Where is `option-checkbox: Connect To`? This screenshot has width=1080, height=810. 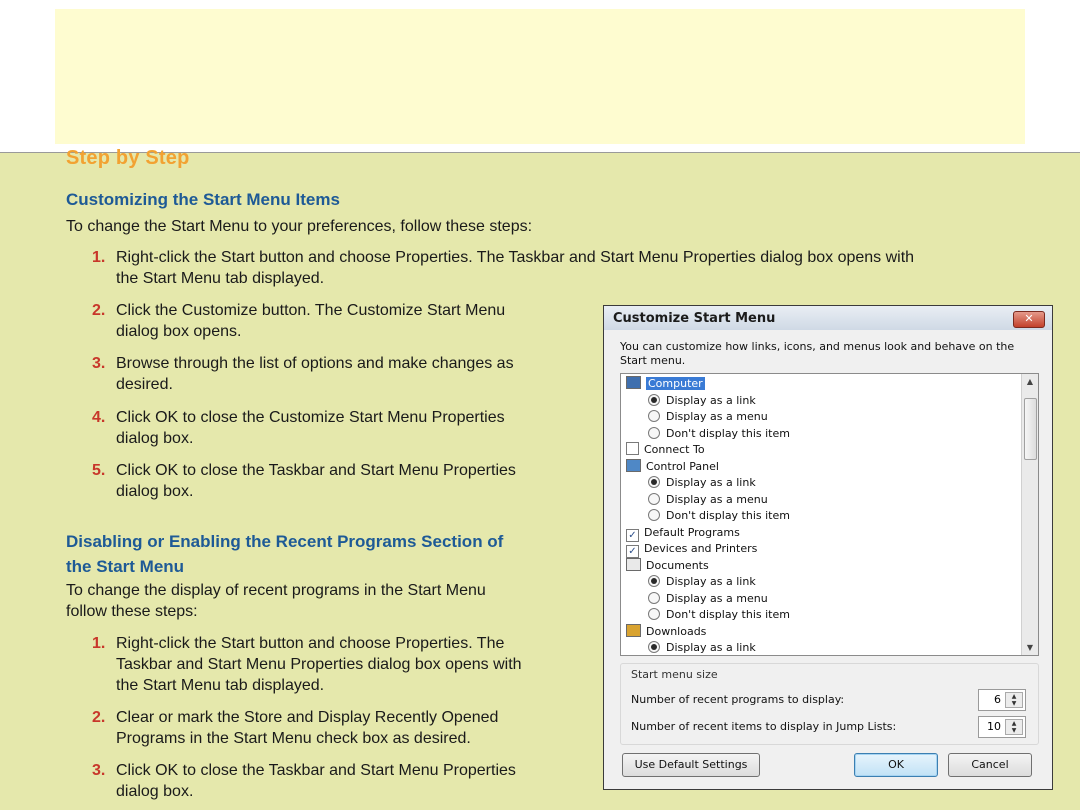 option-checkbox: Connect To is located at coordinates (665, 450).